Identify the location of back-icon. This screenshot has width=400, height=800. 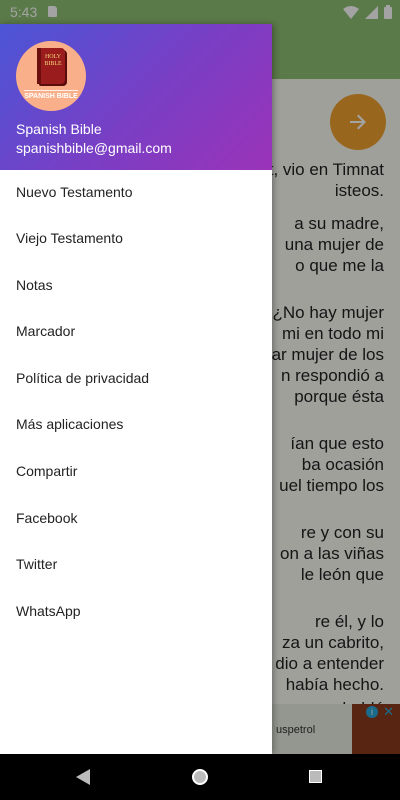
(83, 779).